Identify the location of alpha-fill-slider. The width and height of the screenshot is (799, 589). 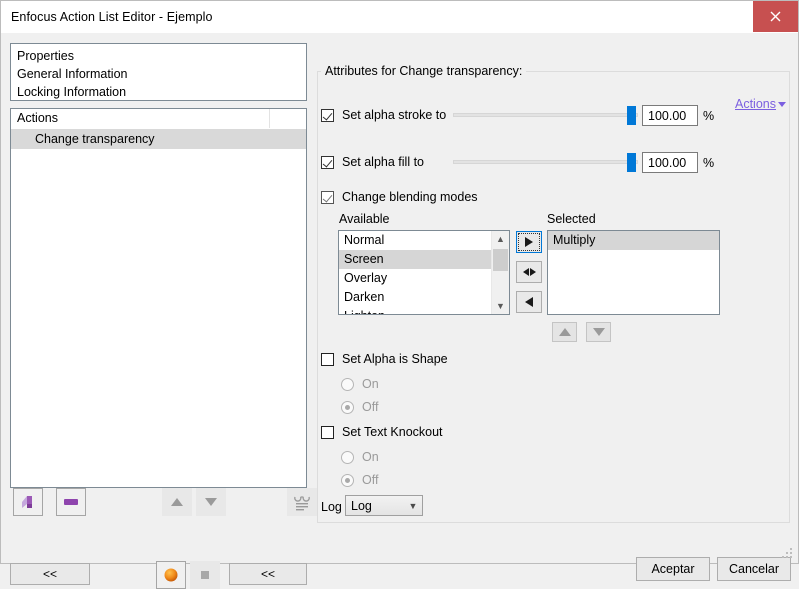
(545, 162).